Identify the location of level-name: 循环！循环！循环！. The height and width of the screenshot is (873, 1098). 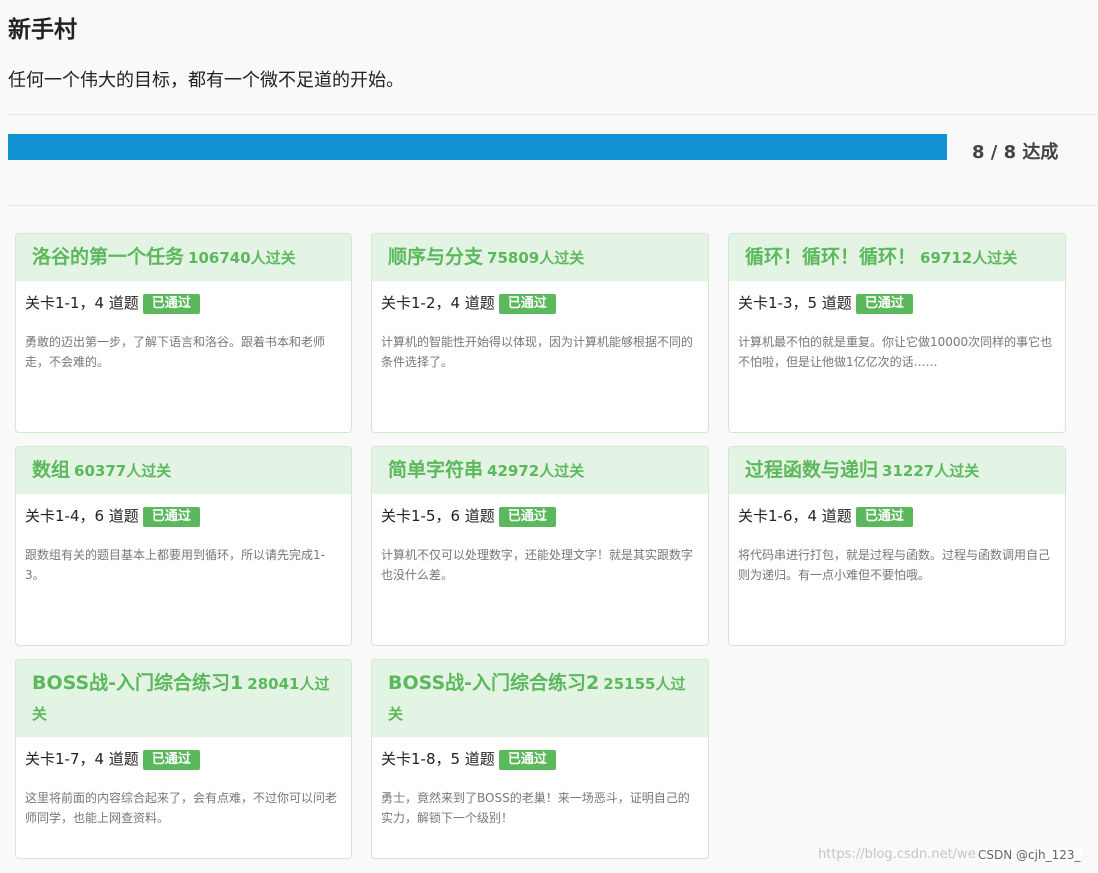
(830, 257).